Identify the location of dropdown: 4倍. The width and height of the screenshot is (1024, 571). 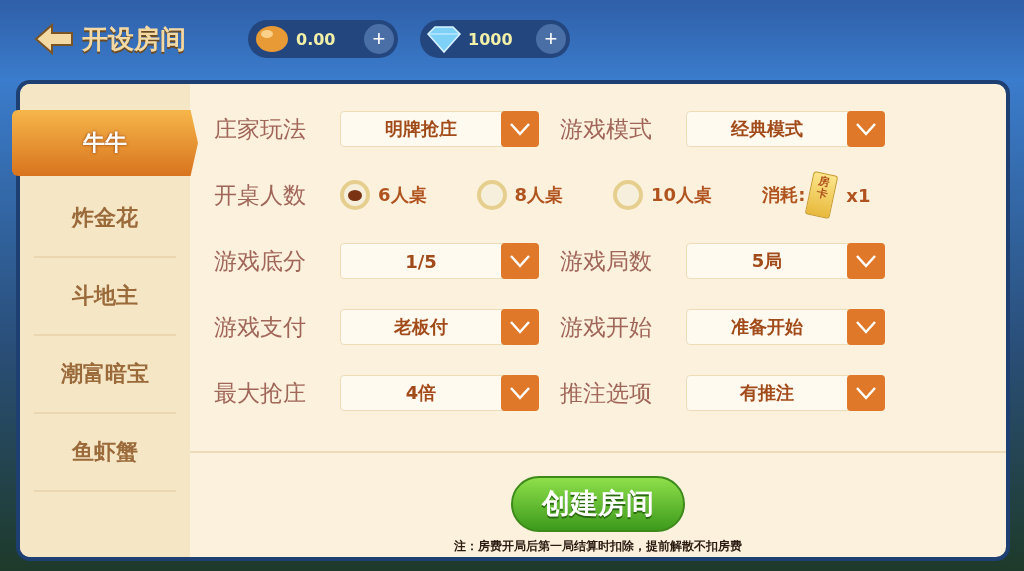
(439, 393).